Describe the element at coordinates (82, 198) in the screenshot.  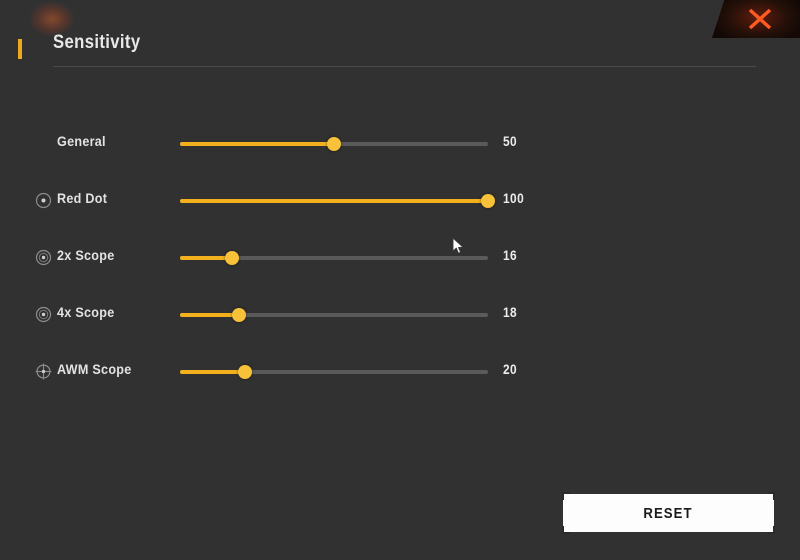
I see `row-label: Red Dot` at that location.